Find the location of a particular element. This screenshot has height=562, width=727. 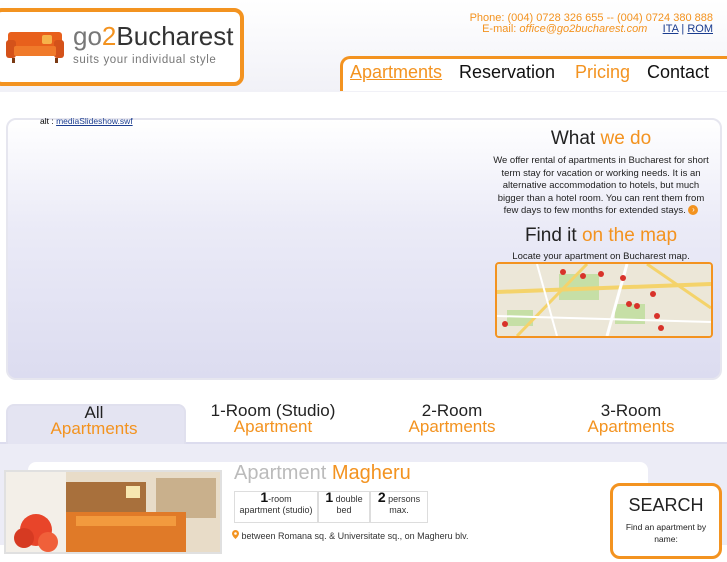

spec-rooms: 1-room apartment (studio) is located at coordinates (276, 506).